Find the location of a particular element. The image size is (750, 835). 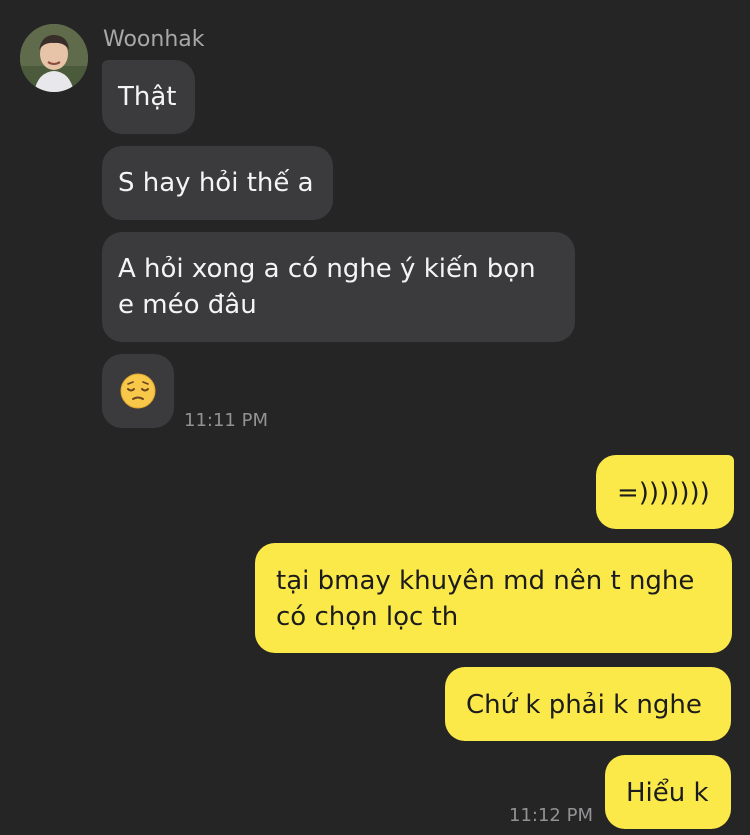

incoming-message: S hay hỏi thế a is located at coordinates (217, 183).